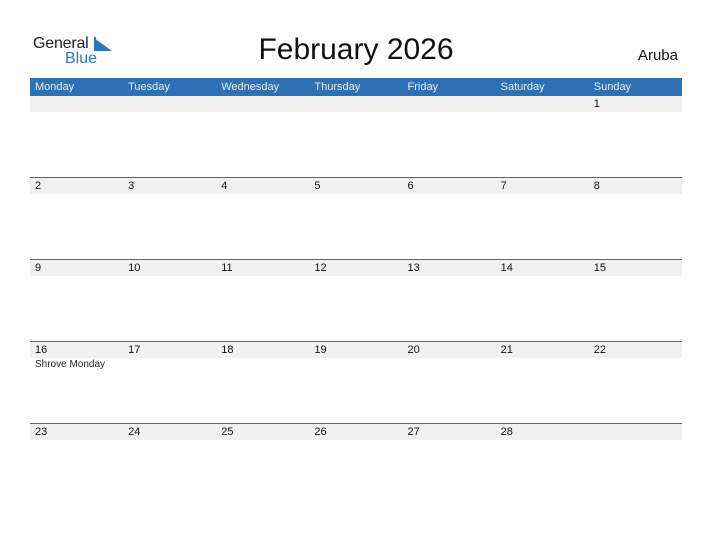 The image size is (712, 550). What do you see at coordinates (506, 350) in the screenshot?
I see `day-number: 21` at bounding box center [506, 350].